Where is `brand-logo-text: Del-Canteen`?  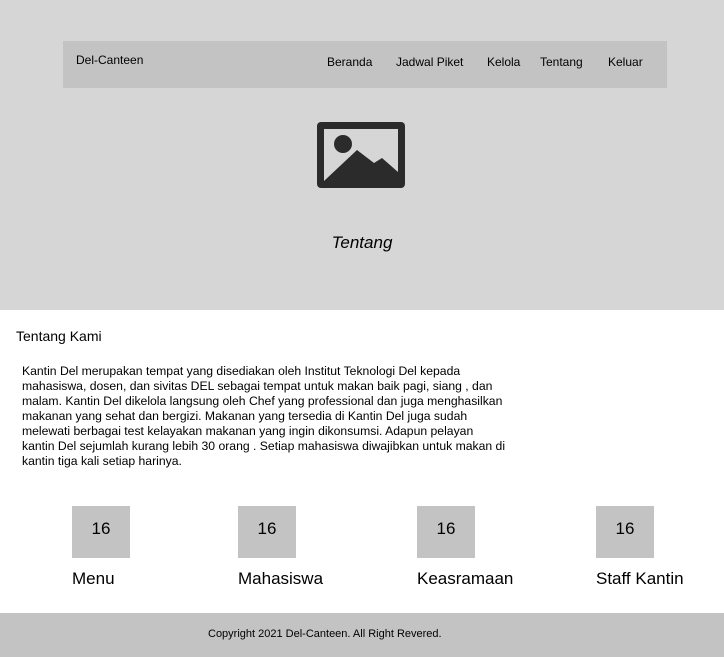
brand-logo-text: Del-Canteen is located at coordinates (109, 60).